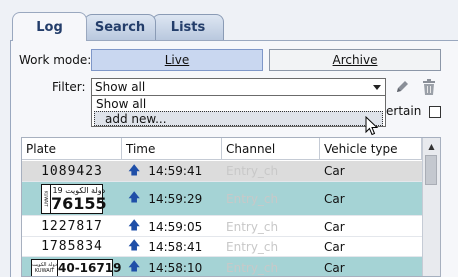 The height and width of the screenshot is (277, 458). I want to click on plate-image: دولة الكويت KUWAIT 40-16719, so click(76, 267).